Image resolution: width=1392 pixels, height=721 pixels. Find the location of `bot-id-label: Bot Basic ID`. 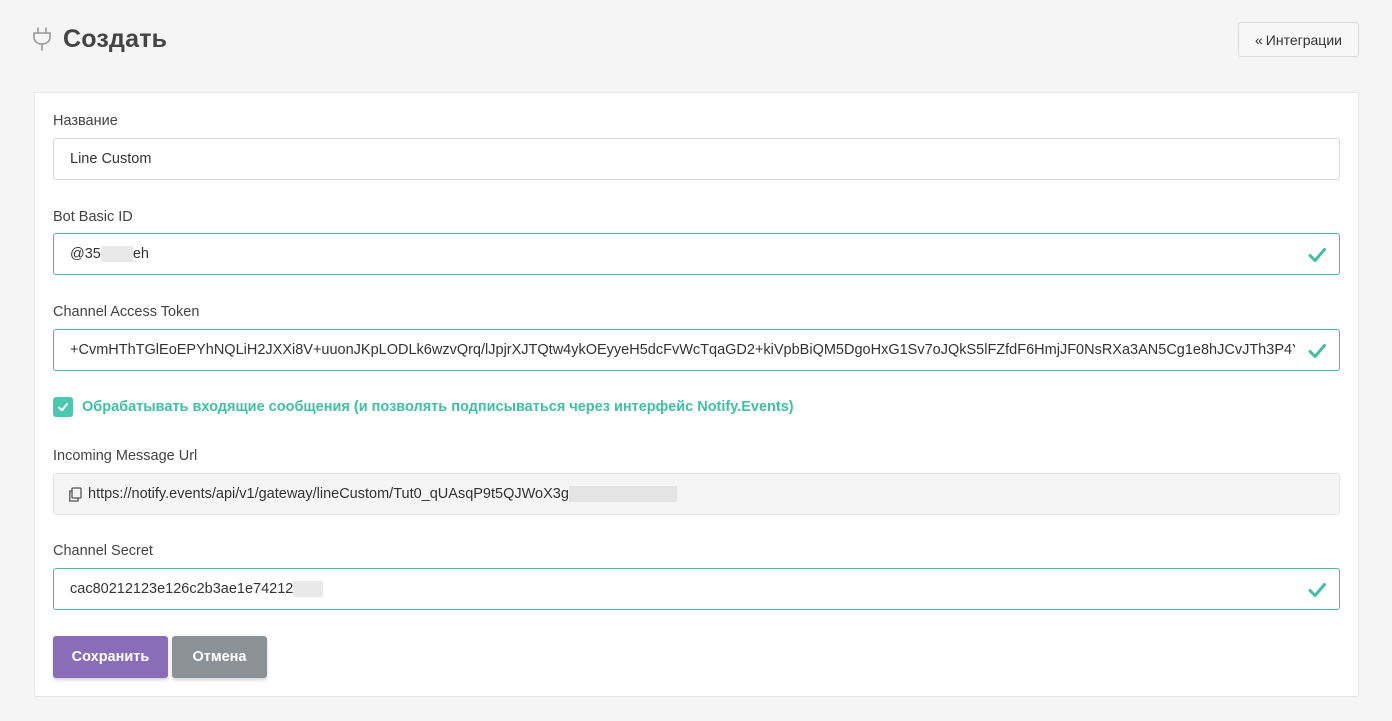

bot-id-label: Bot Basic ID is located at coordinates (93, 217).